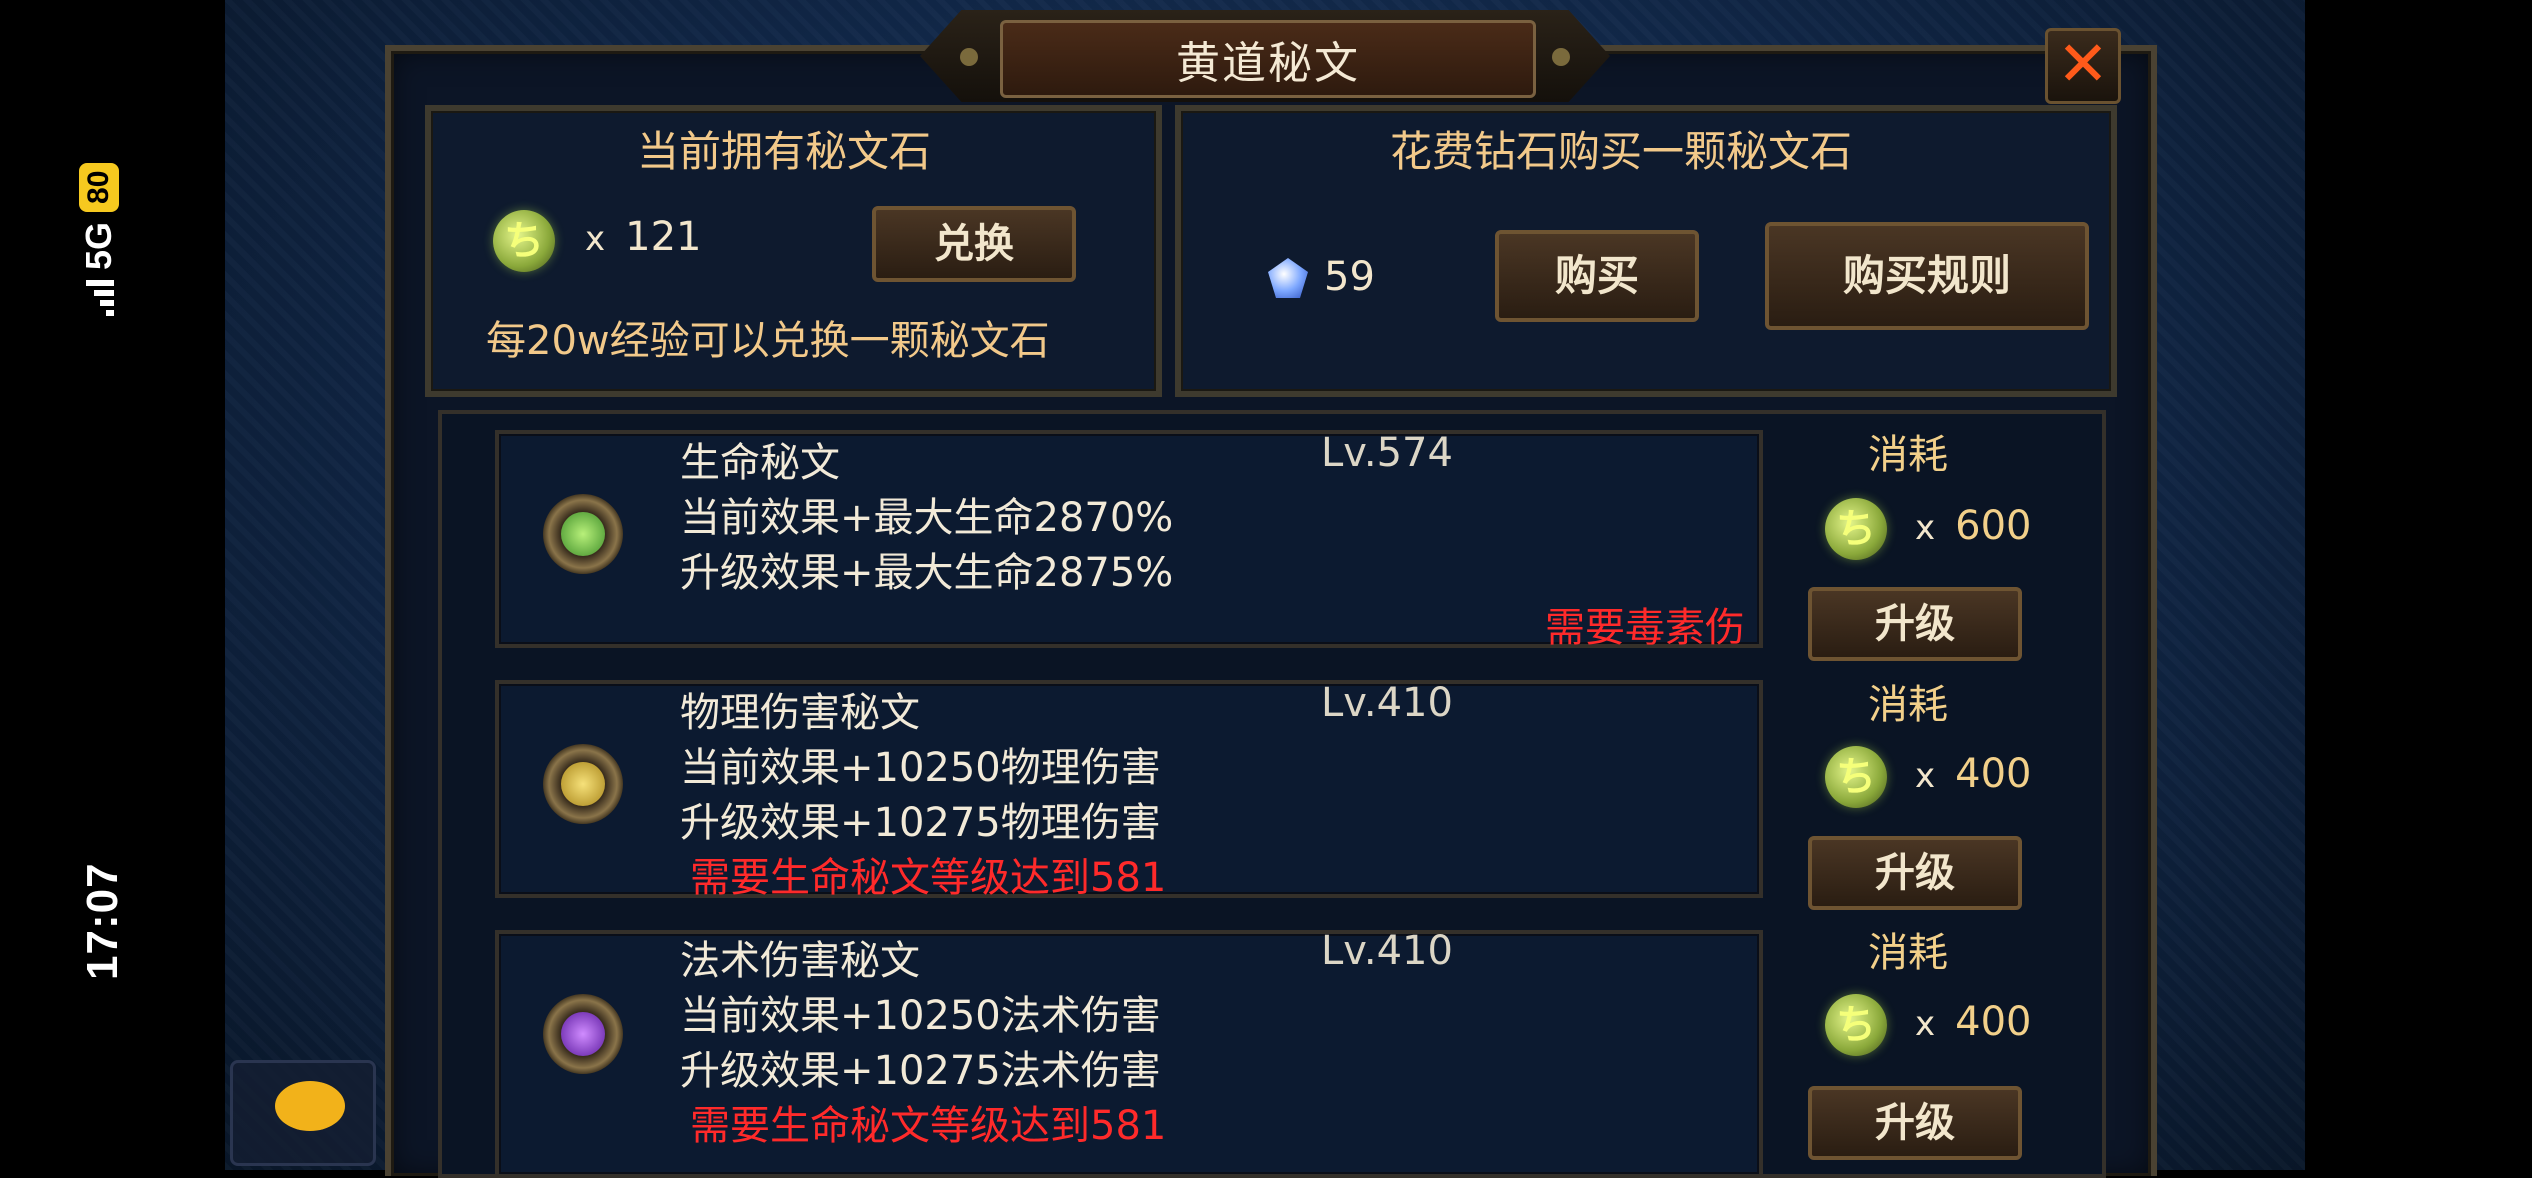 This screenshot has height=1178, width=2532. I want to click on dialog-title: 黄道秘文, so click(1268, 59).